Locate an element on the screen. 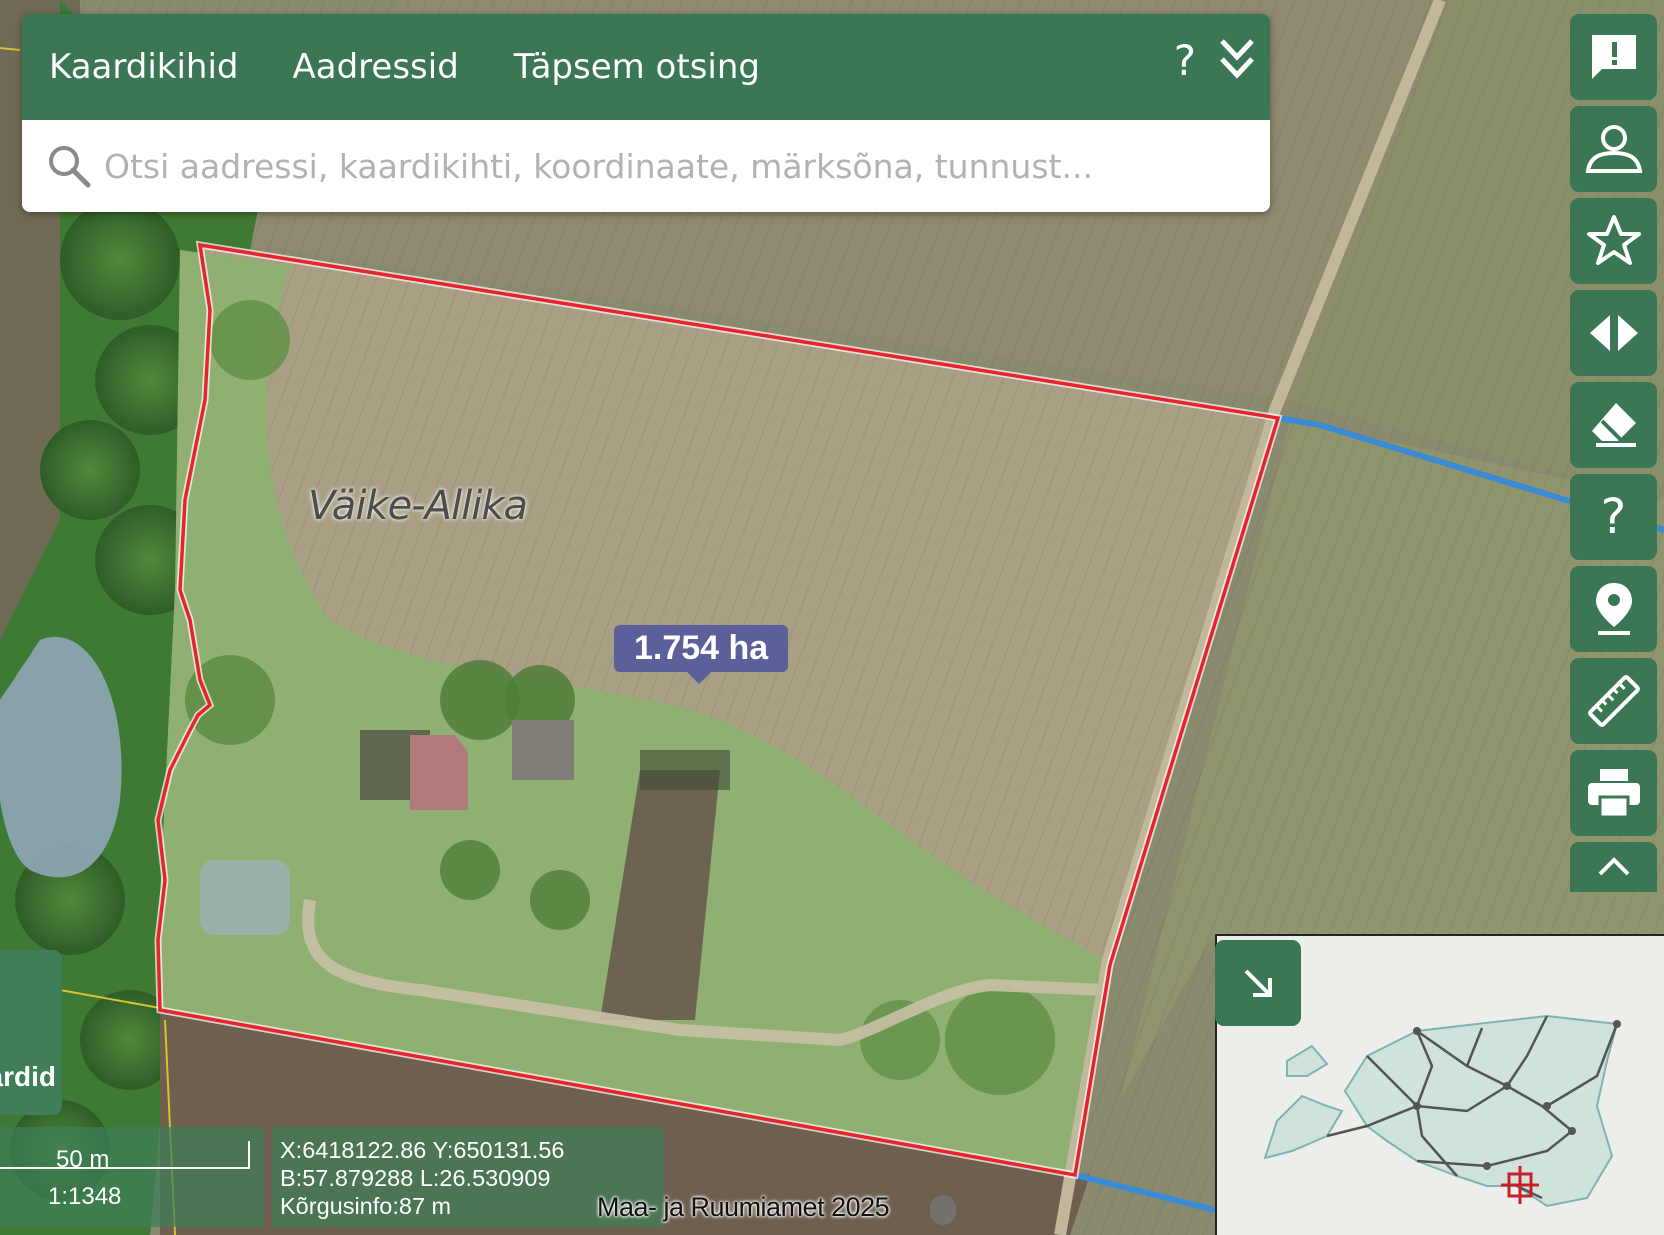 This screenshot has width=1664, height=1235. attribution-toggle is located at coordinates (943, 1210).